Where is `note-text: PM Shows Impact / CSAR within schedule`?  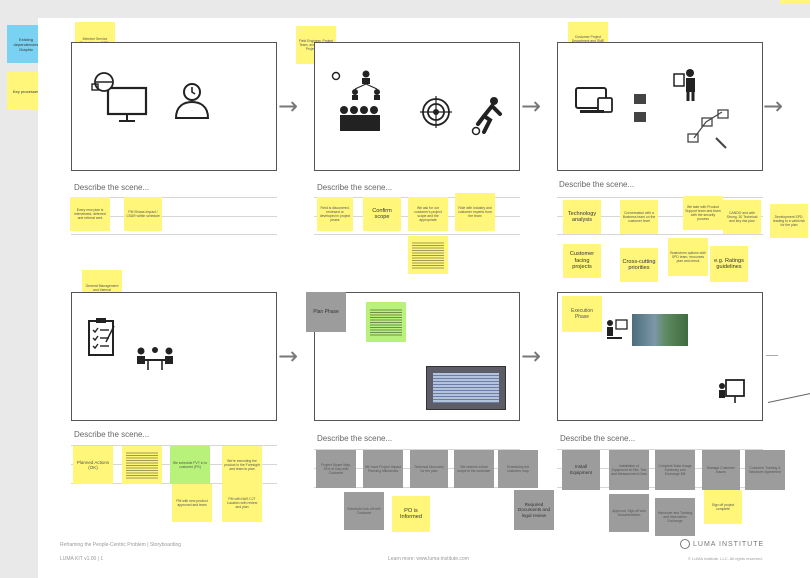 note-text: PM Shows Impact / CSAR within schedule is located at coordinates (143, 214).